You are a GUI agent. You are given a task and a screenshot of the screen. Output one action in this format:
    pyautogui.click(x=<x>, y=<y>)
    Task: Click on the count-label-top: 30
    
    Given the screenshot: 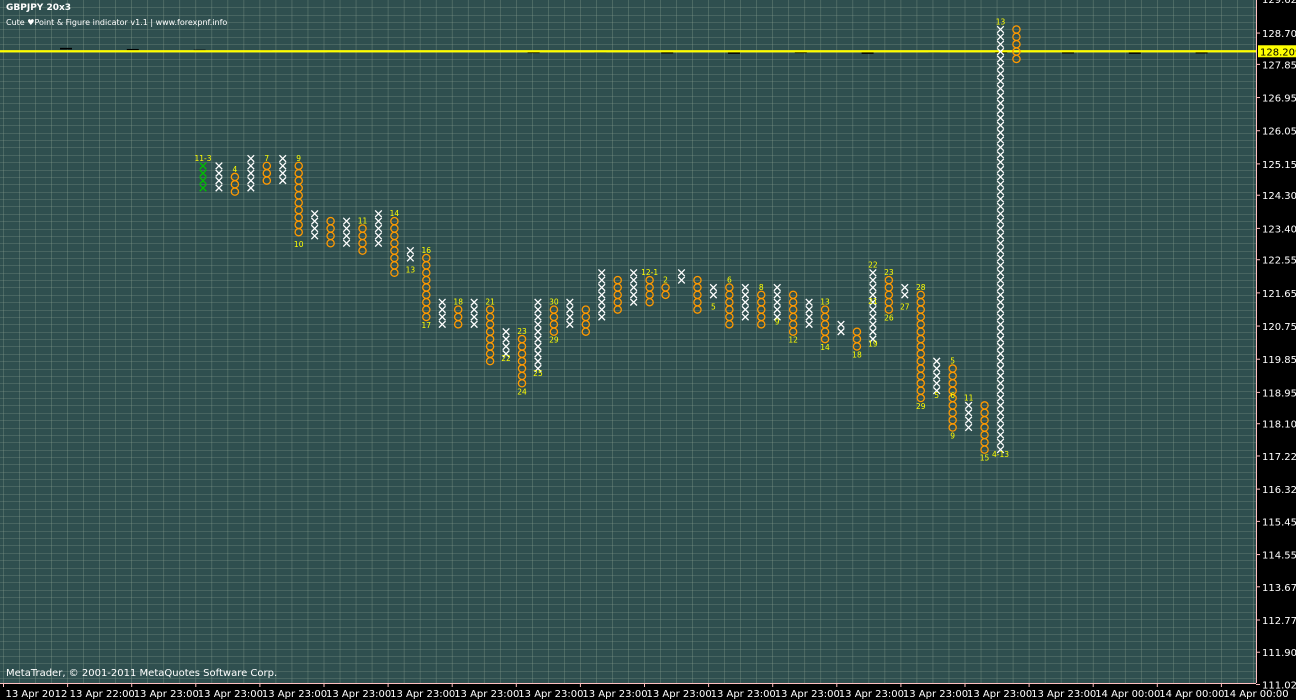 What is the action you would take?
    pyautogui.click(x=554, y=302)
    